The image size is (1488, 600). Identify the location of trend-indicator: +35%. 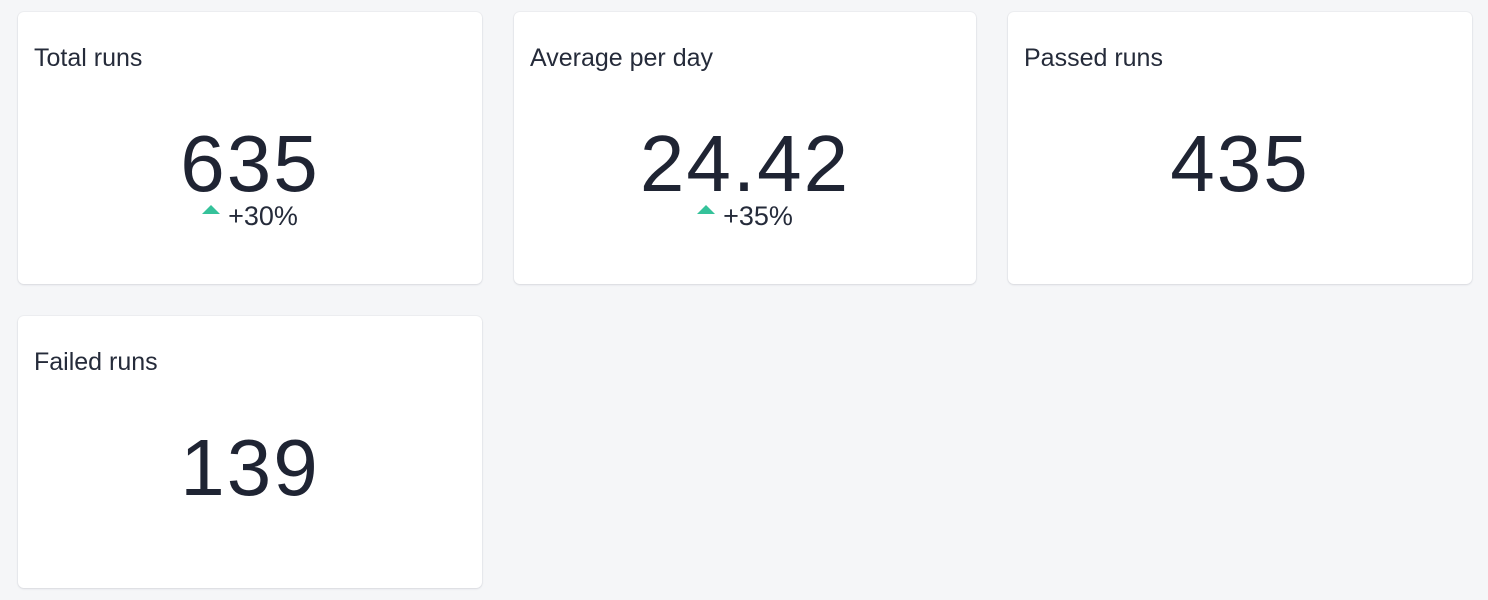
(745, 216).